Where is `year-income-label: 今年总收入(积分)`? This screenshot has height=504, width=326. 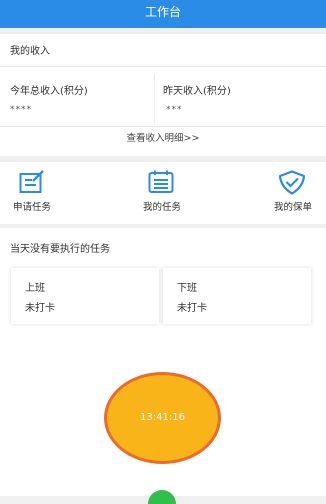
year-income-label: 今年总收入(积分) is located at coordinates (49, 91).